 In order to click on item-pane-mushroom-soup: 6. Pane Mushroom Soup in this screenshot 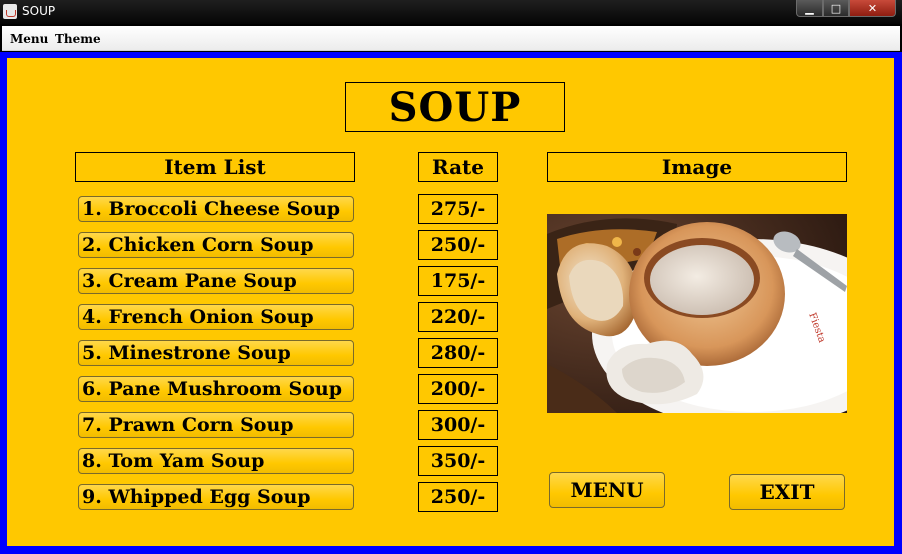, I will do `click(216, 389)`.